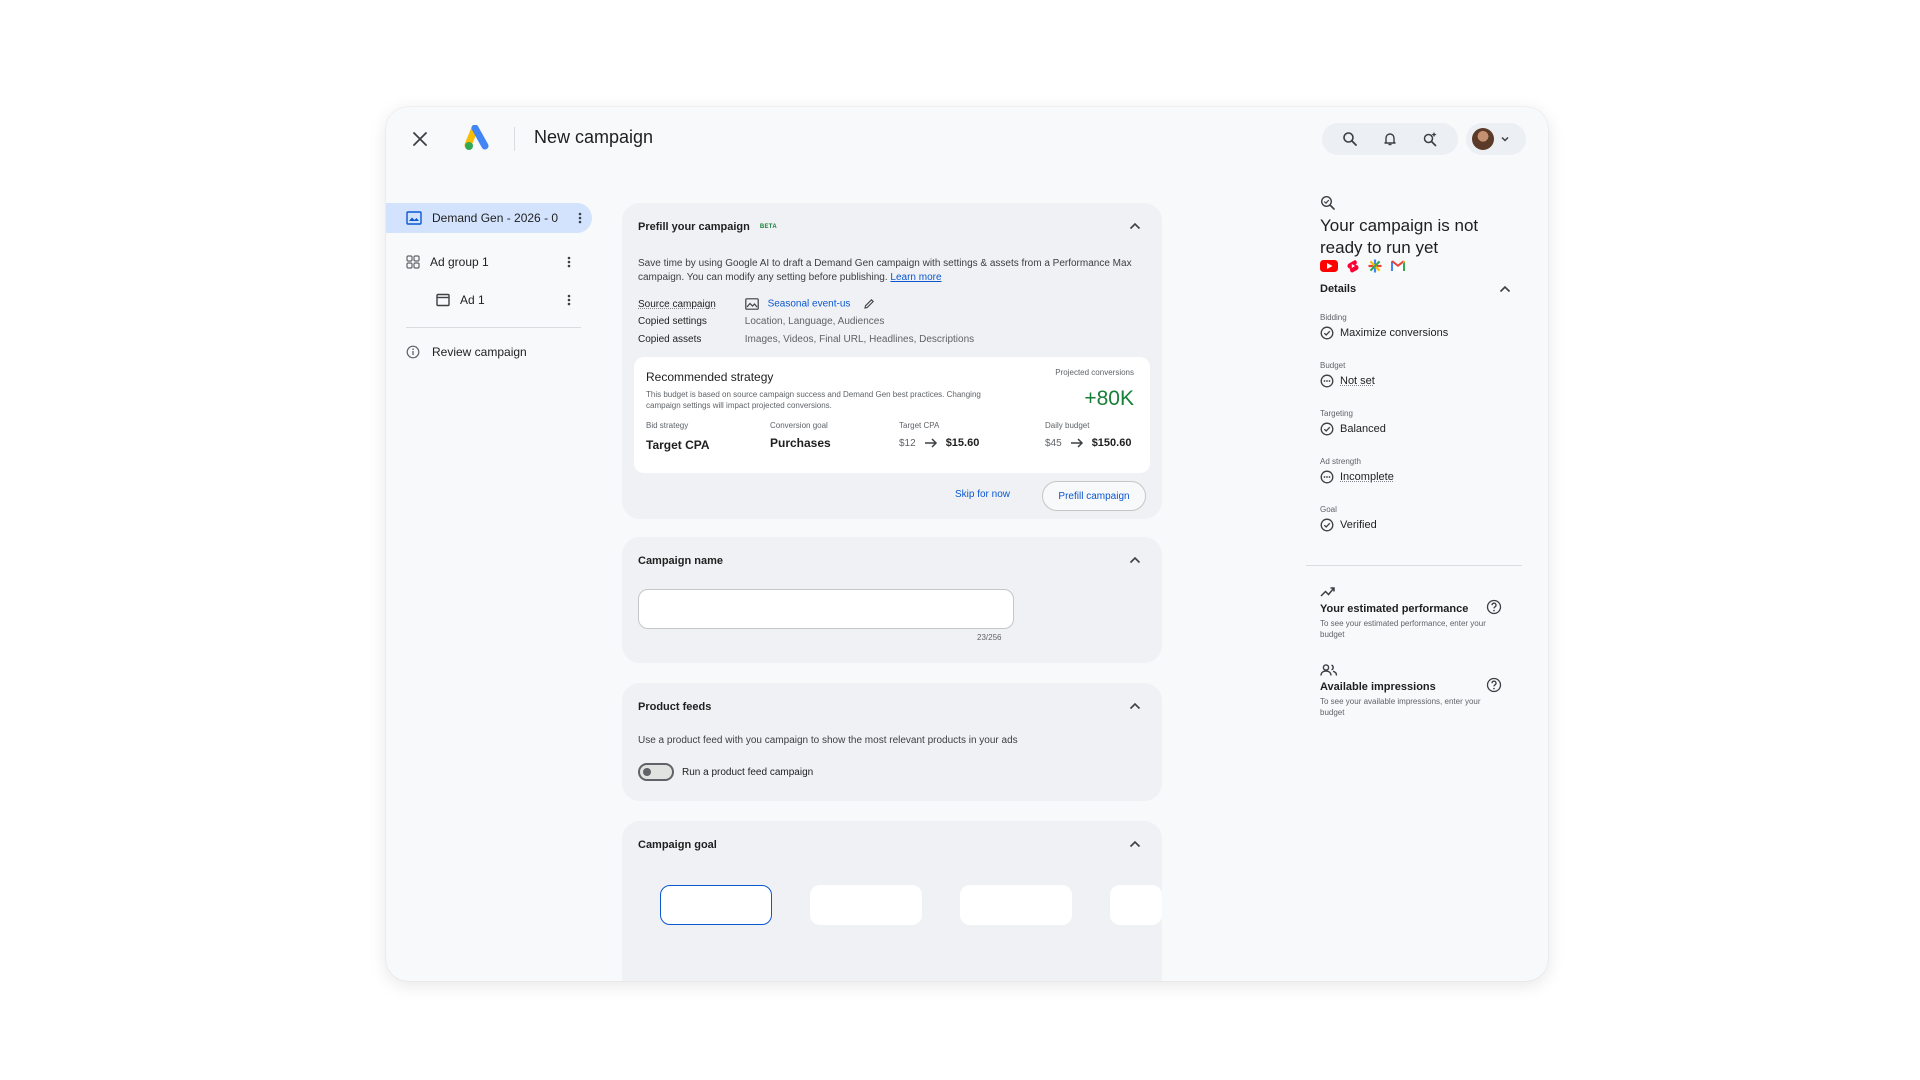  What do you see at coordinates (1348, 518) in the screenshot?
I see `detail-goal: Goal Verified` at bounding box center [1348, 518].